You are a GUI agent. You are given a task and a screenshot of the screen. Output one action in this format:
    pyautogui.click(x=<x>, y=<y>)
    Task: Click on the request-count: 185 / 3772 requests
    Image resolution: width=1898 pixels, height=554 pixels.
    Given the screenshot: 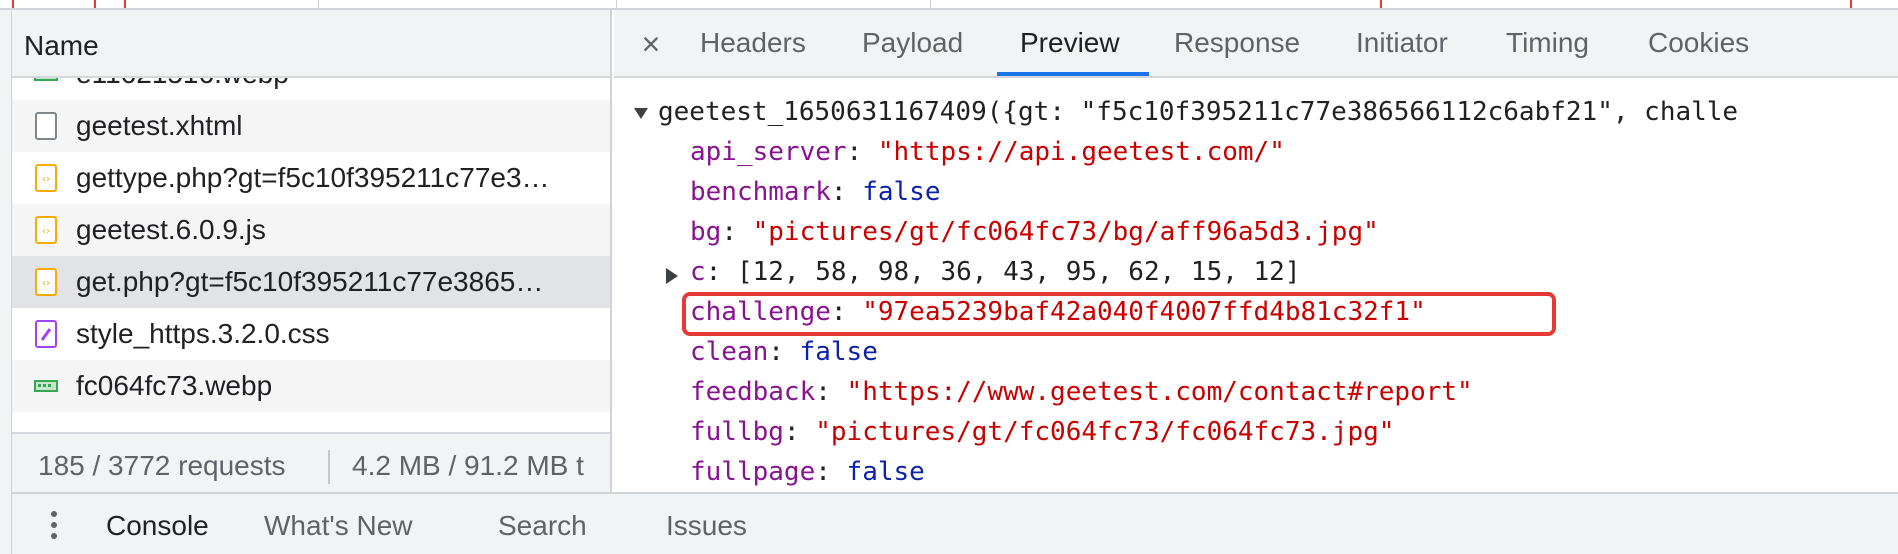 What is the action you would take?
    pyautogui.click(x=162, y=465)
    